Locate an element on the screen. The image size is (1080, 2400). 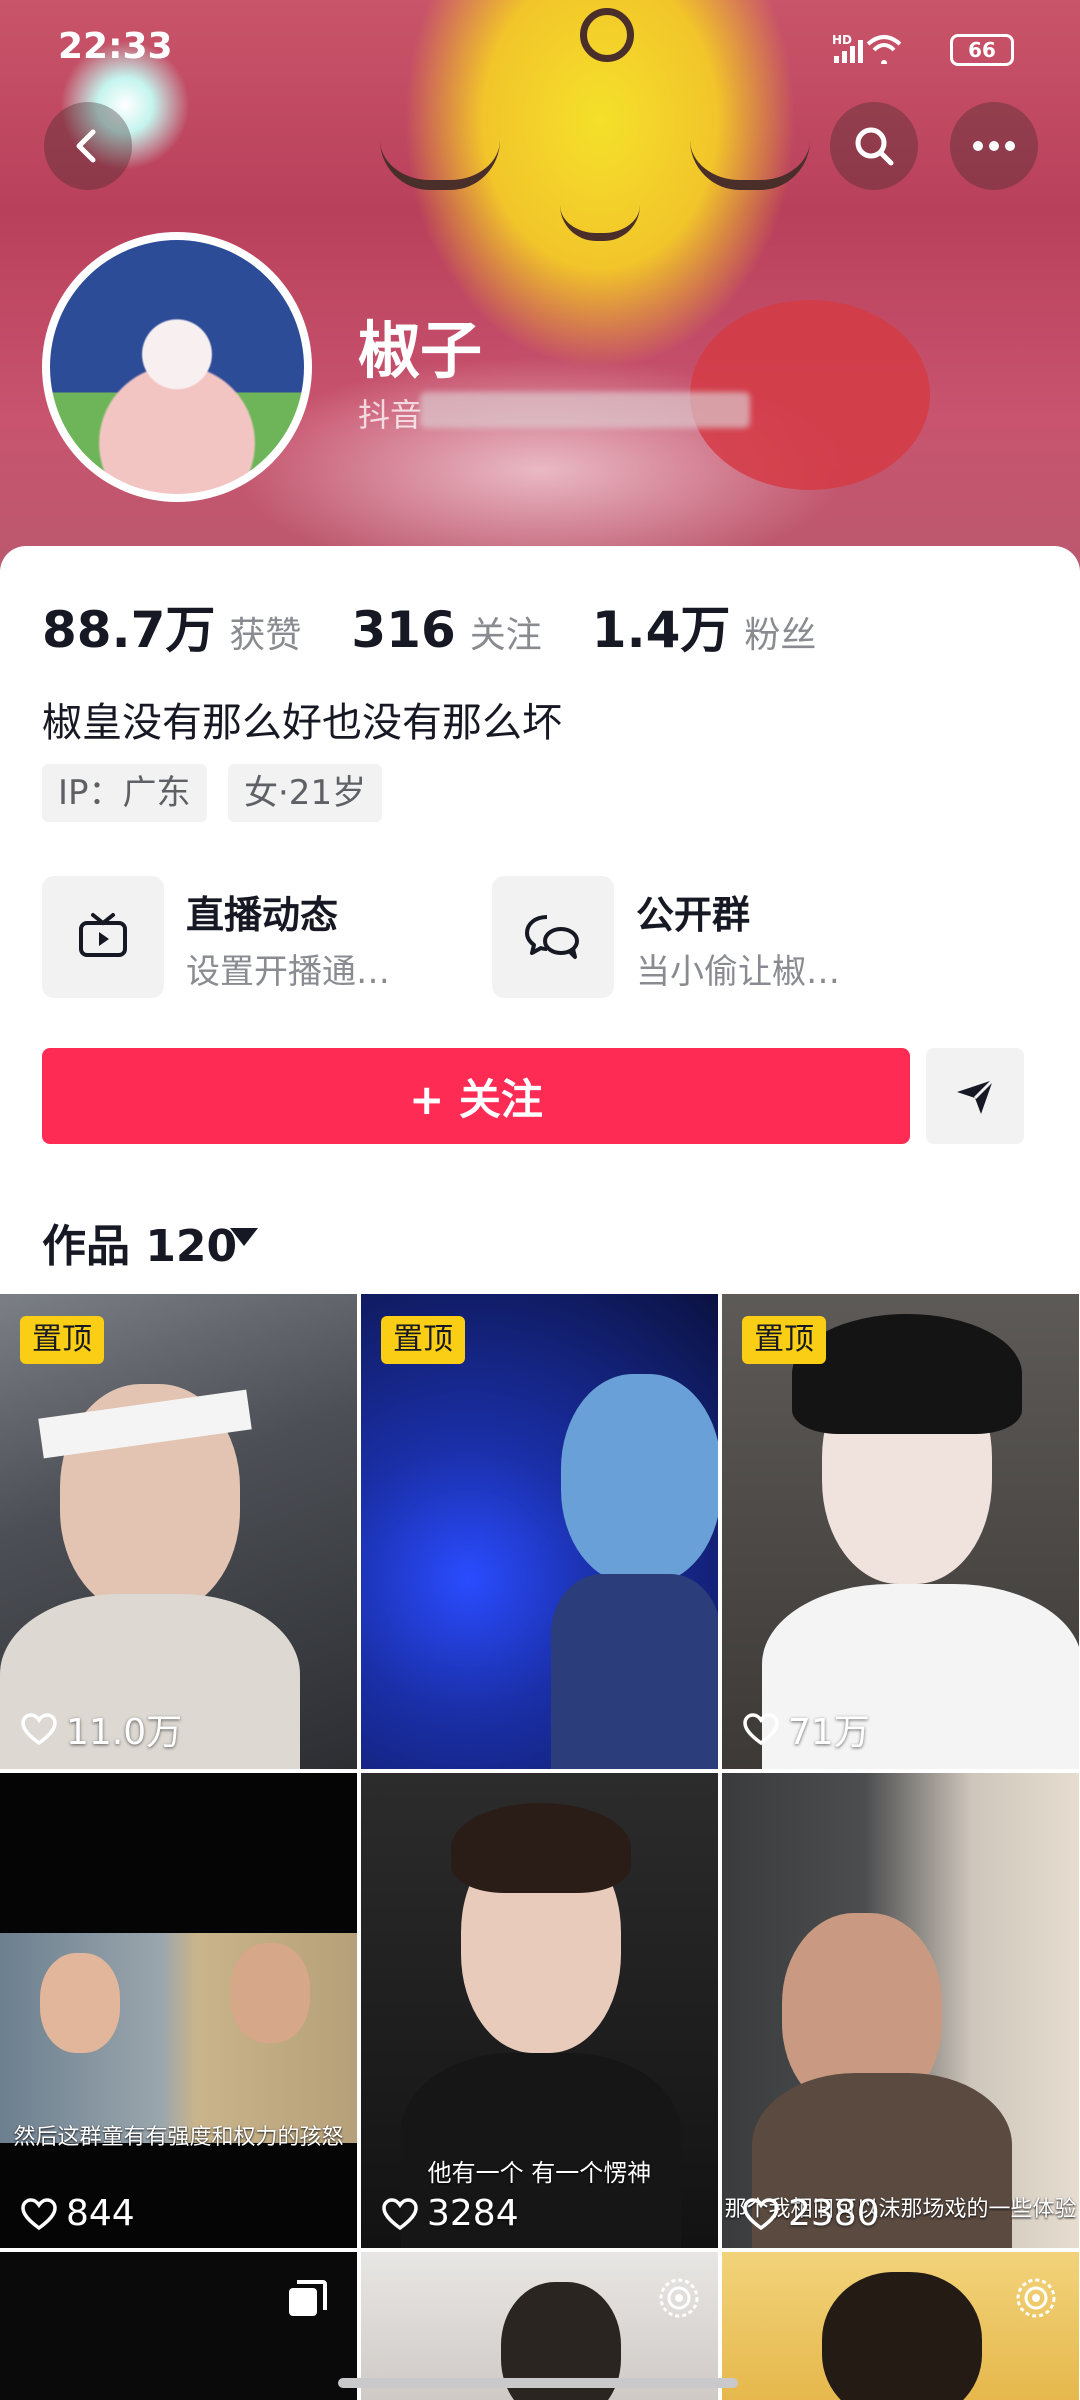
video-tile: 置顶 is located at coordinates (539, 1531).